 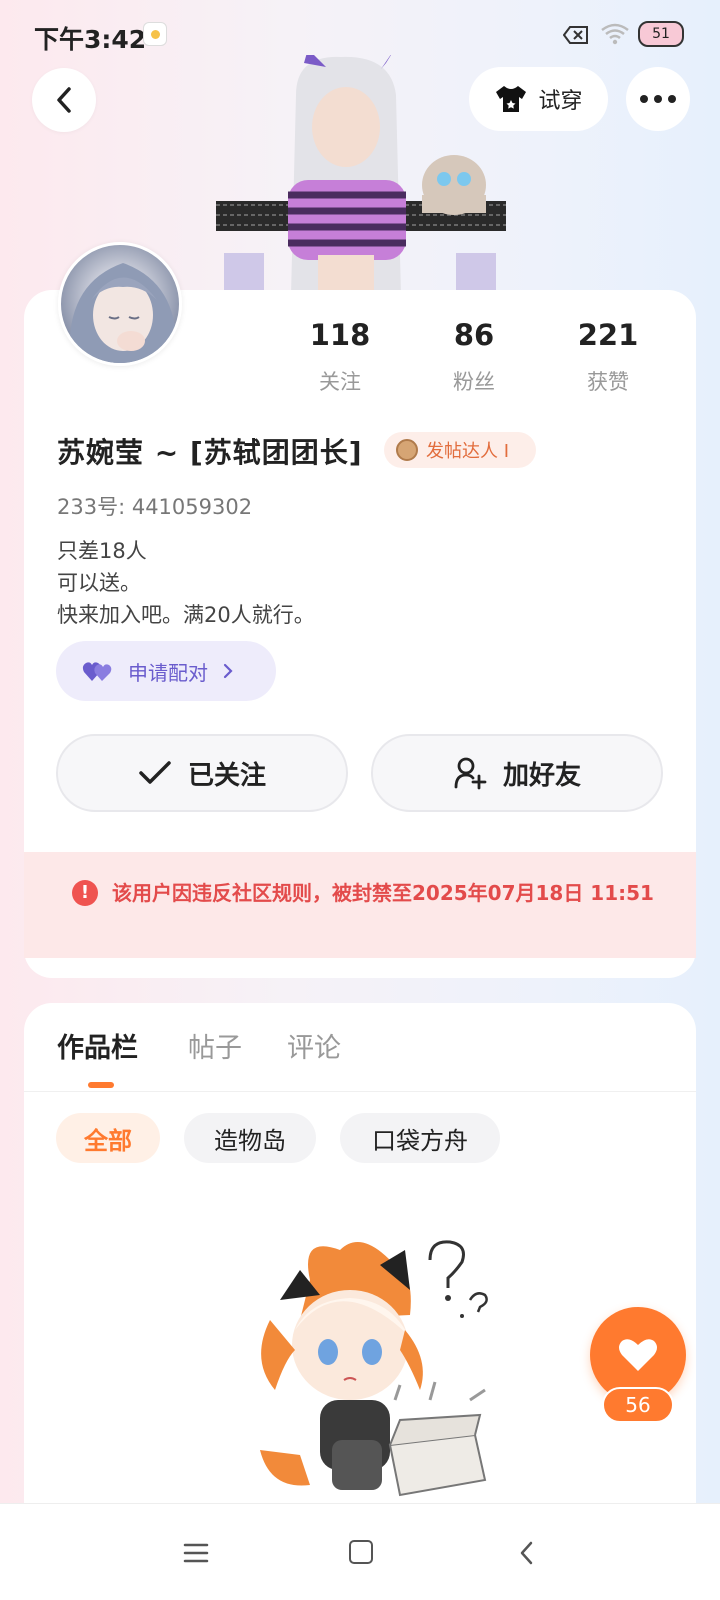 I want to click on home-icon, so click(x=361, y=1552).